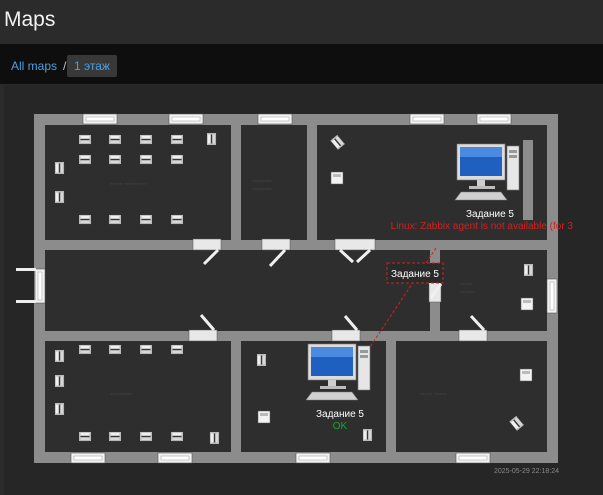  I want to click on map-timestamp: 2025-05-29 22:18:24, so click(526, 471).